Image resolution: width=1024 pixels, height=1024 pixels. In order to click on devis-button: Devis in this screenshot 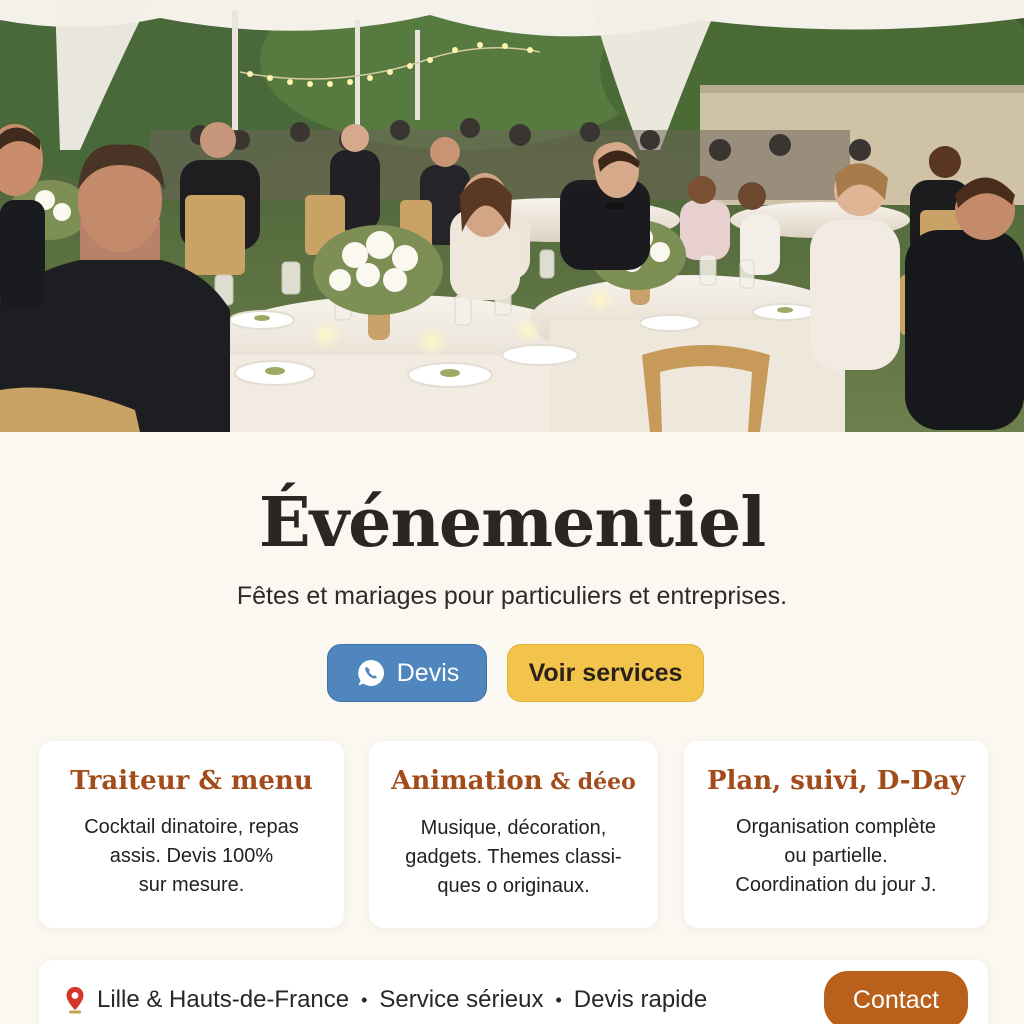, I will do `click(407, 673)`.